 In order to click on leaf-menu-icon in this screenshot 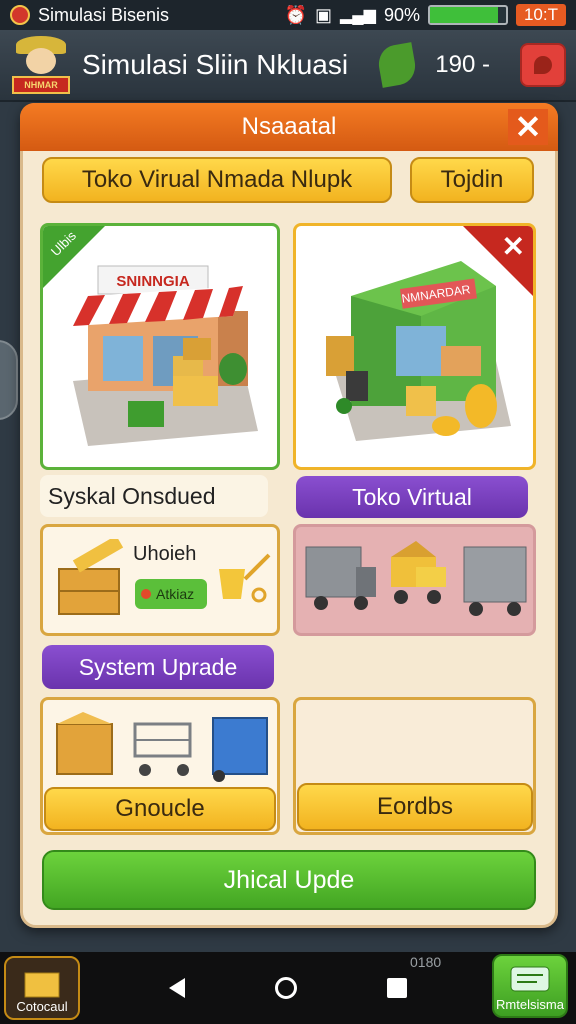, I will do `click(543, 65)`.